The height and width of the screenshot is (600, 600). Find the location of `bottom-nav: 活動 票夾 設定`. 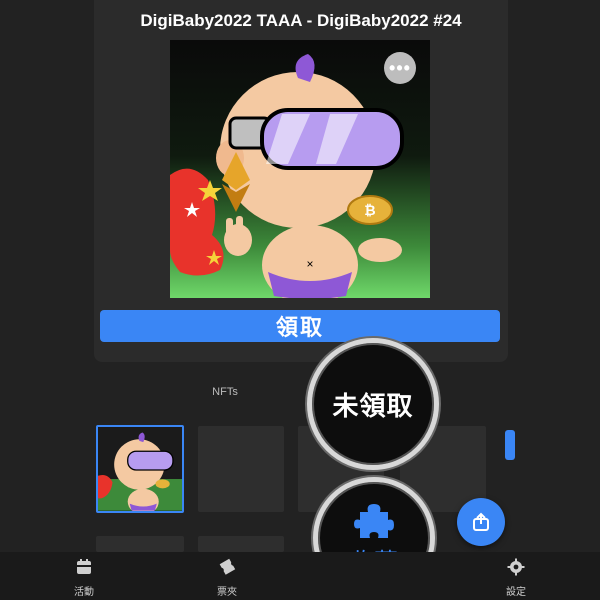

bottom-nav: 活動 票夾 設定 is located at coordinates (300, 576).